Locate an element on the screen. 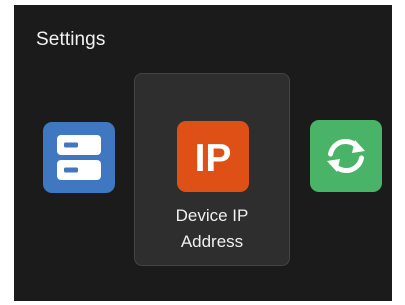  refresh-sync-icon is located at coordinates (346, 156).